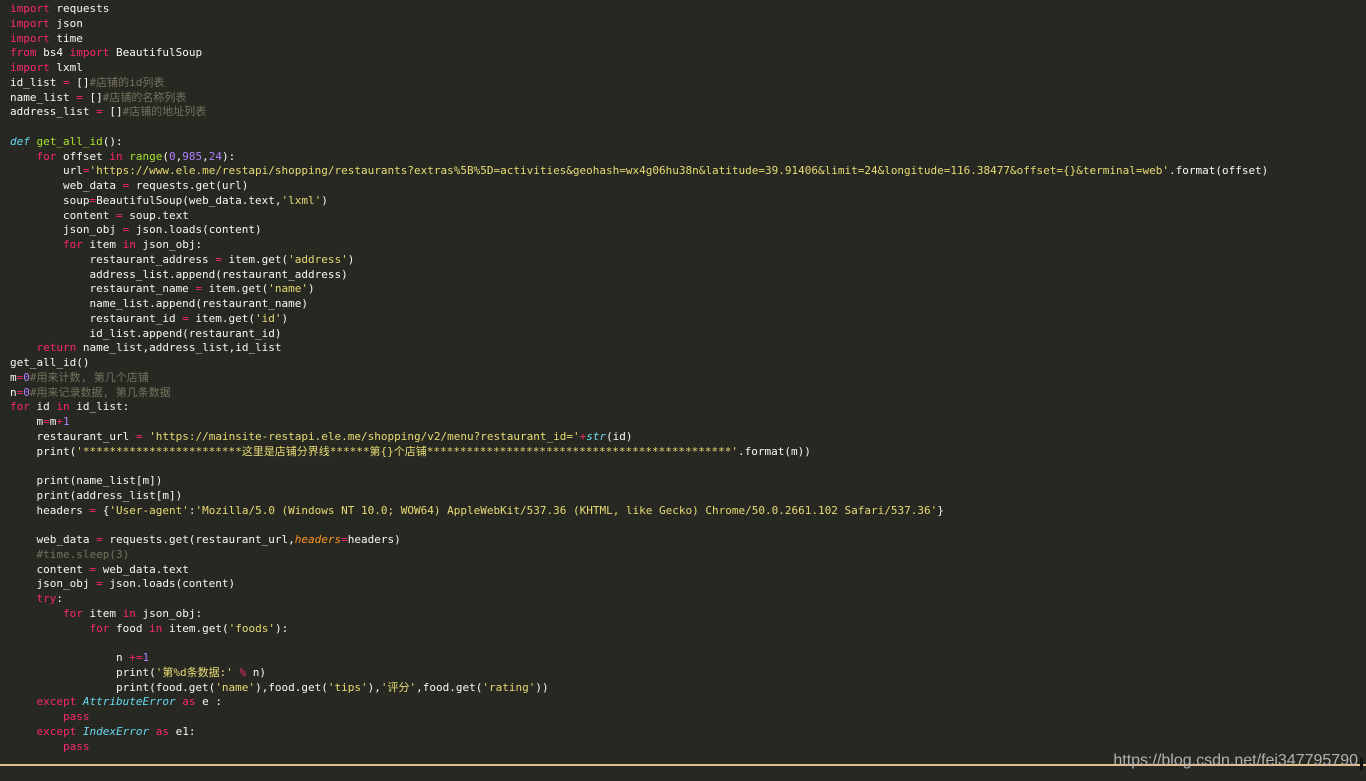 The width and height of the screenshot is (1366, 781). I want to click on code-line: soup=BeautifulSoup(web_data.text,'lxml'), so click(639, 201).